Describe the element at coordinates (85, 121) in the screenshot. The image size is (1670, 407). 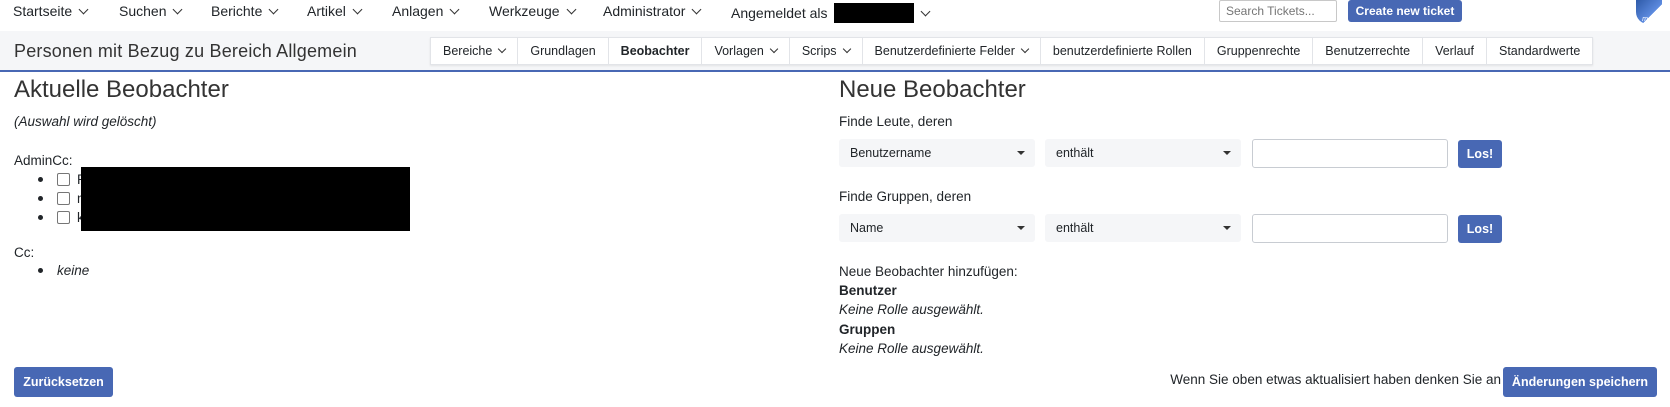
I see `selection-removed-note: (Auswahl wird gelöscht)` at that location.